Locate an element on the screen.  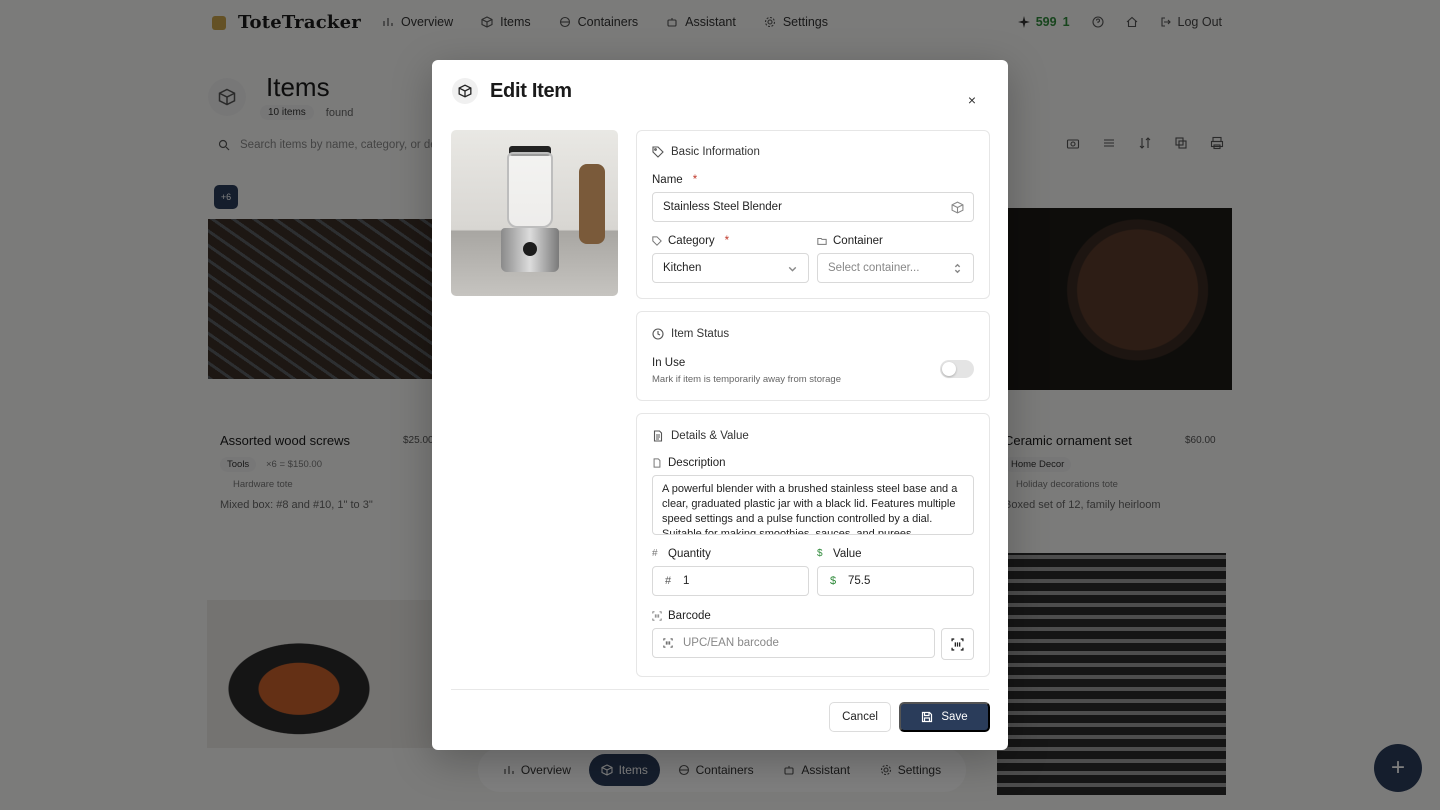
value-value: 75.5 is located at coordinates (859, 581).